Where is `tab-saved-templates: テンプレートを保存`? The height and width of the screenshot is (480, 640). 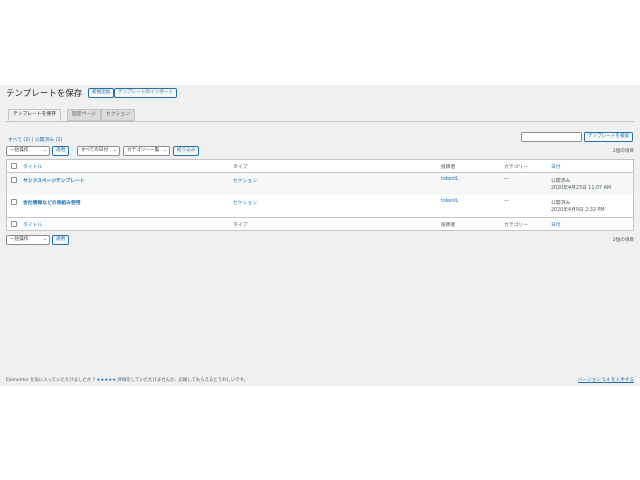
tab-saved-templates: テンプレートを保存 is located at coordinates (35, 115).